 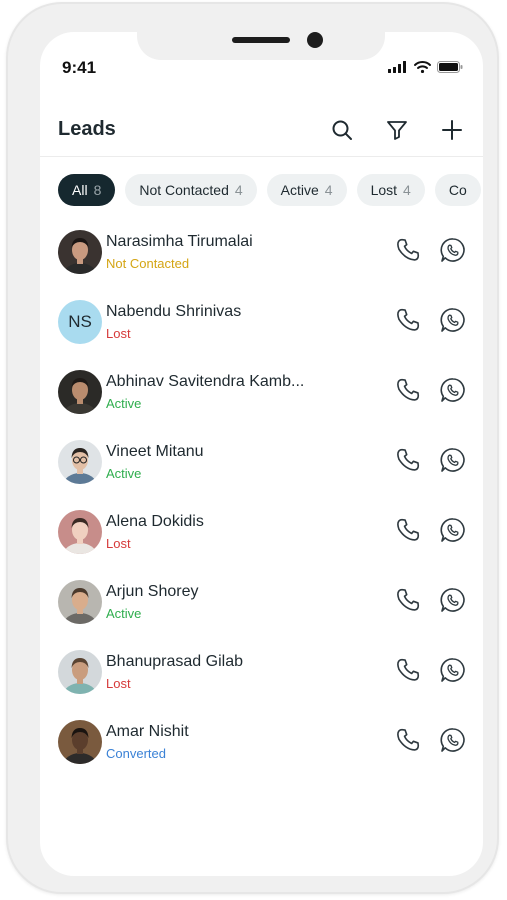 What do you see at coordinates (261, 462) in the screenshot?
I see `lead-row: Vineet Mitanu Active` at bounding box center [261, 462].